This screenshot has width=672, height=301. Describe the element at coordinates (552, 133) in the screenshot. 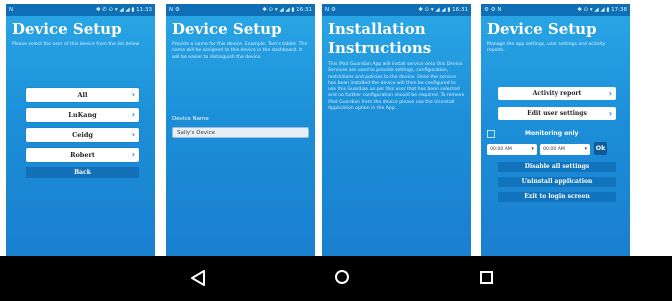

I see `monitoring-label: Monitoring only` at that location.